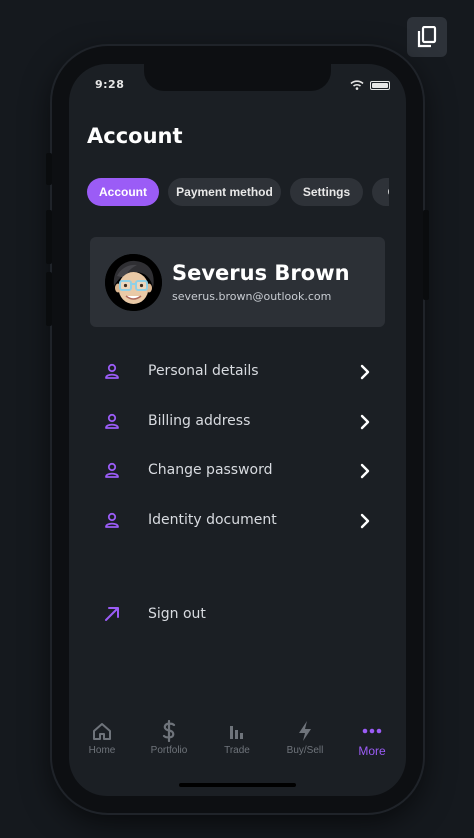  What do you see at coordinates (305, 750) in the screenshot?
I see `nav-label-buy-sell: Buy/Sell` at bounding box center [305, 750].